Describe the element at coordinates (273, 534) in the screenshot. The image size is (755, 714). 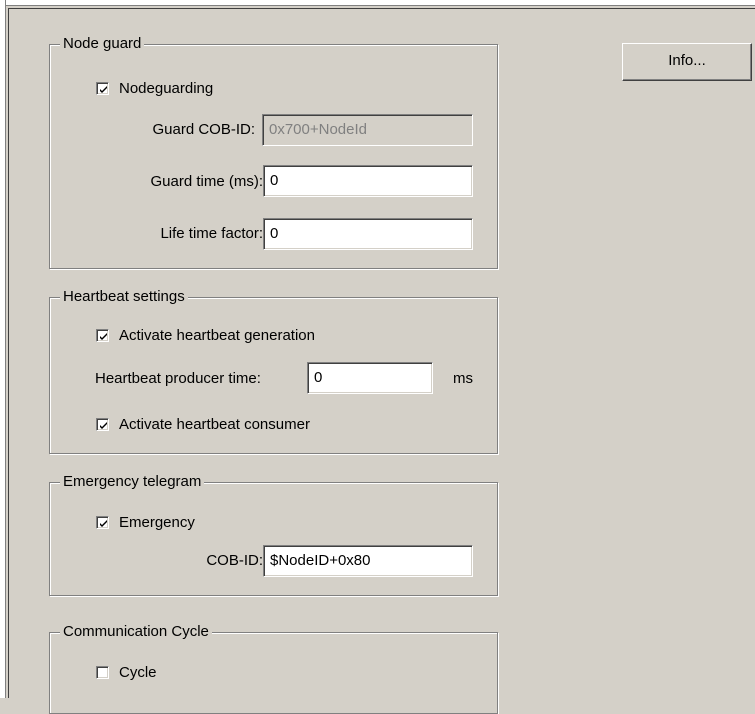
I see `emergency-telegram-group: Emergency telegram` at that location.